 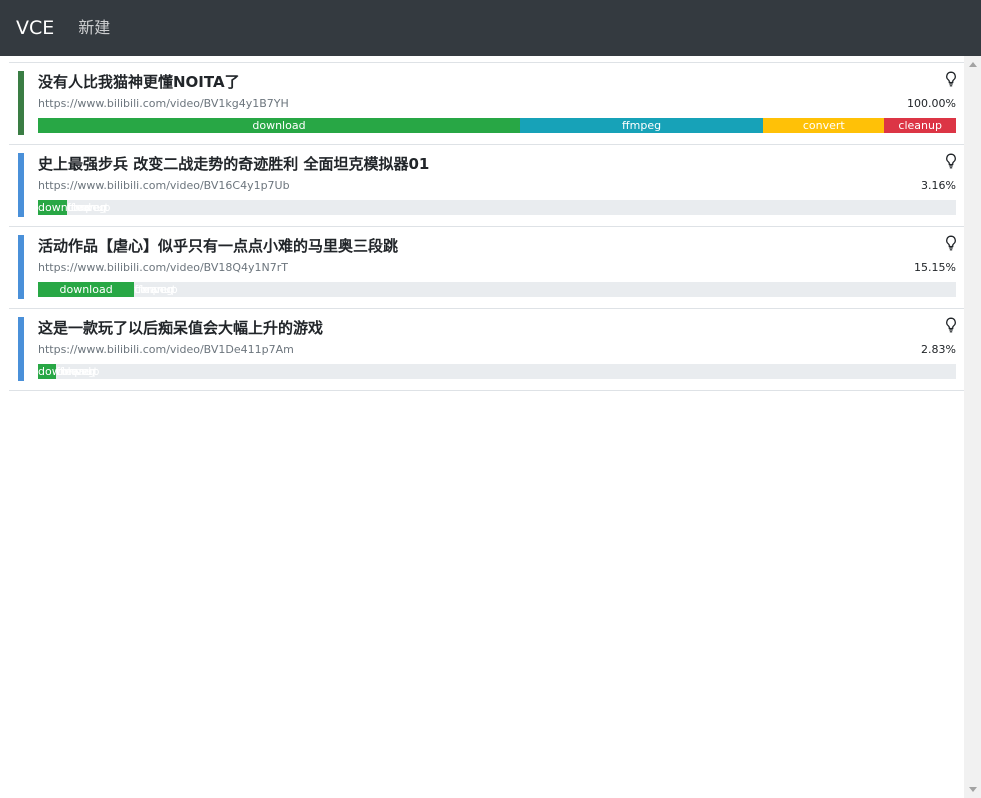 I want to click on progress-segment-cleanup: cleanup, so click(x=920, y=125).